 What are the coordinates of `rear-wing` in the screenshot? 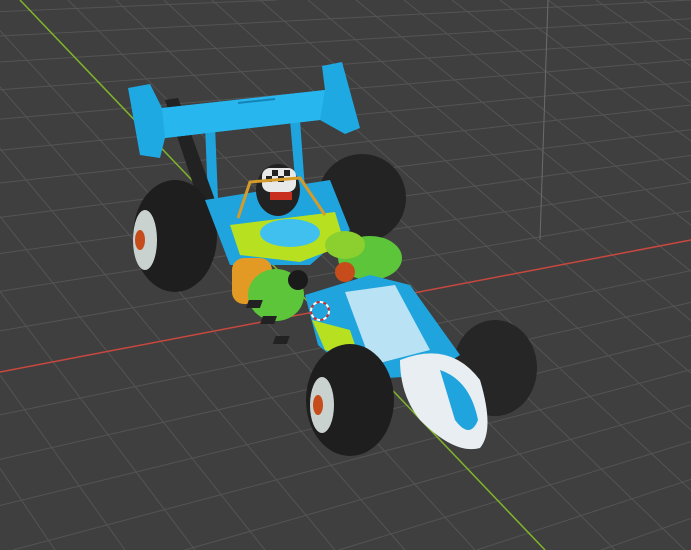 It's located at (244, 110).